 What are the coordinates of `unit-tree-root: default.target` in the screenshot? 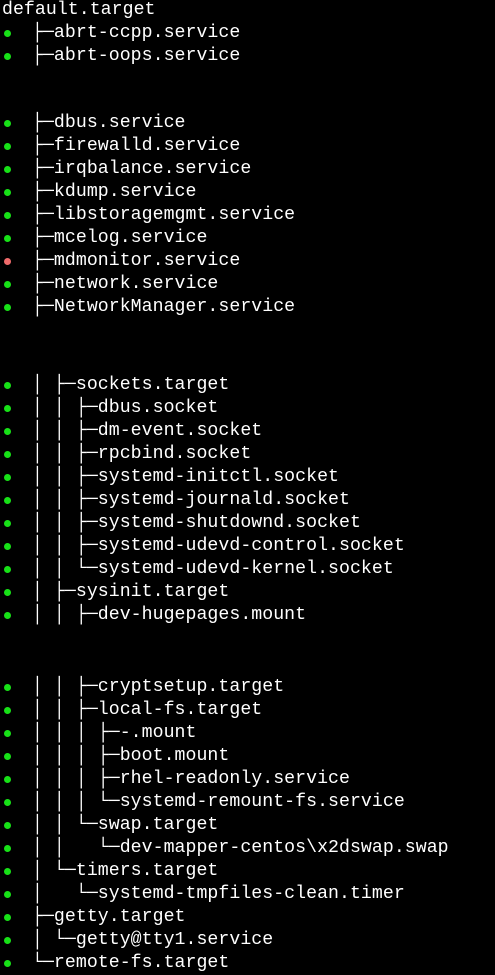 It's located at (78, 11).